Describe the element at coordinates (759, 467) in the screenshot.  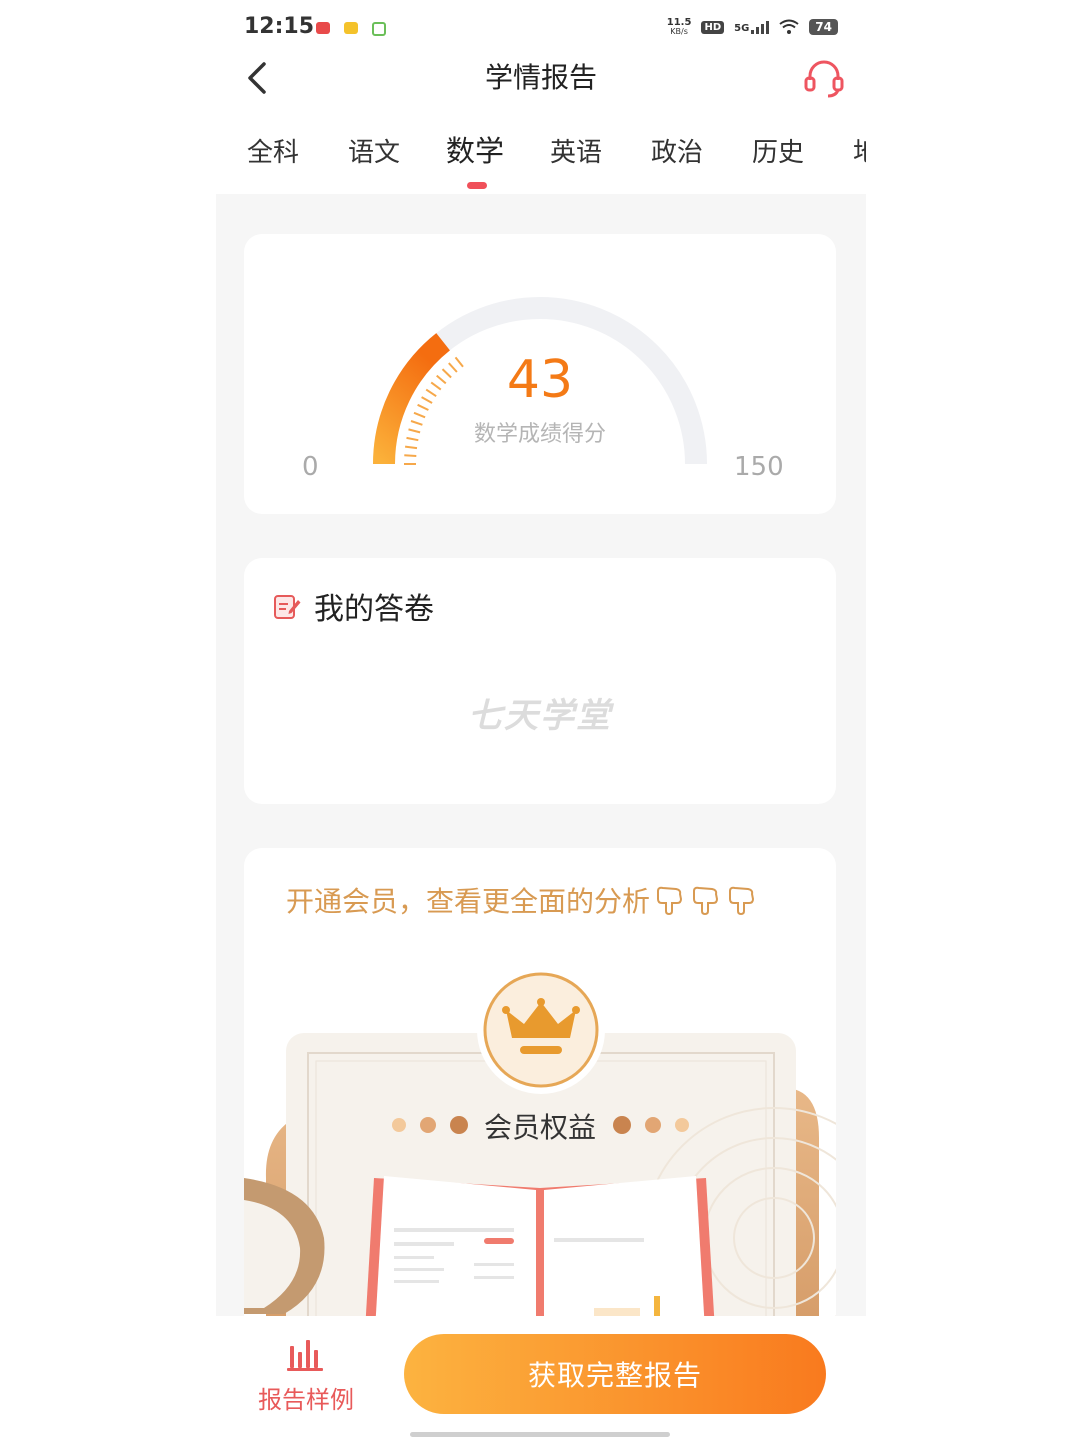
I see `gauge-max-label: 150` at that location.